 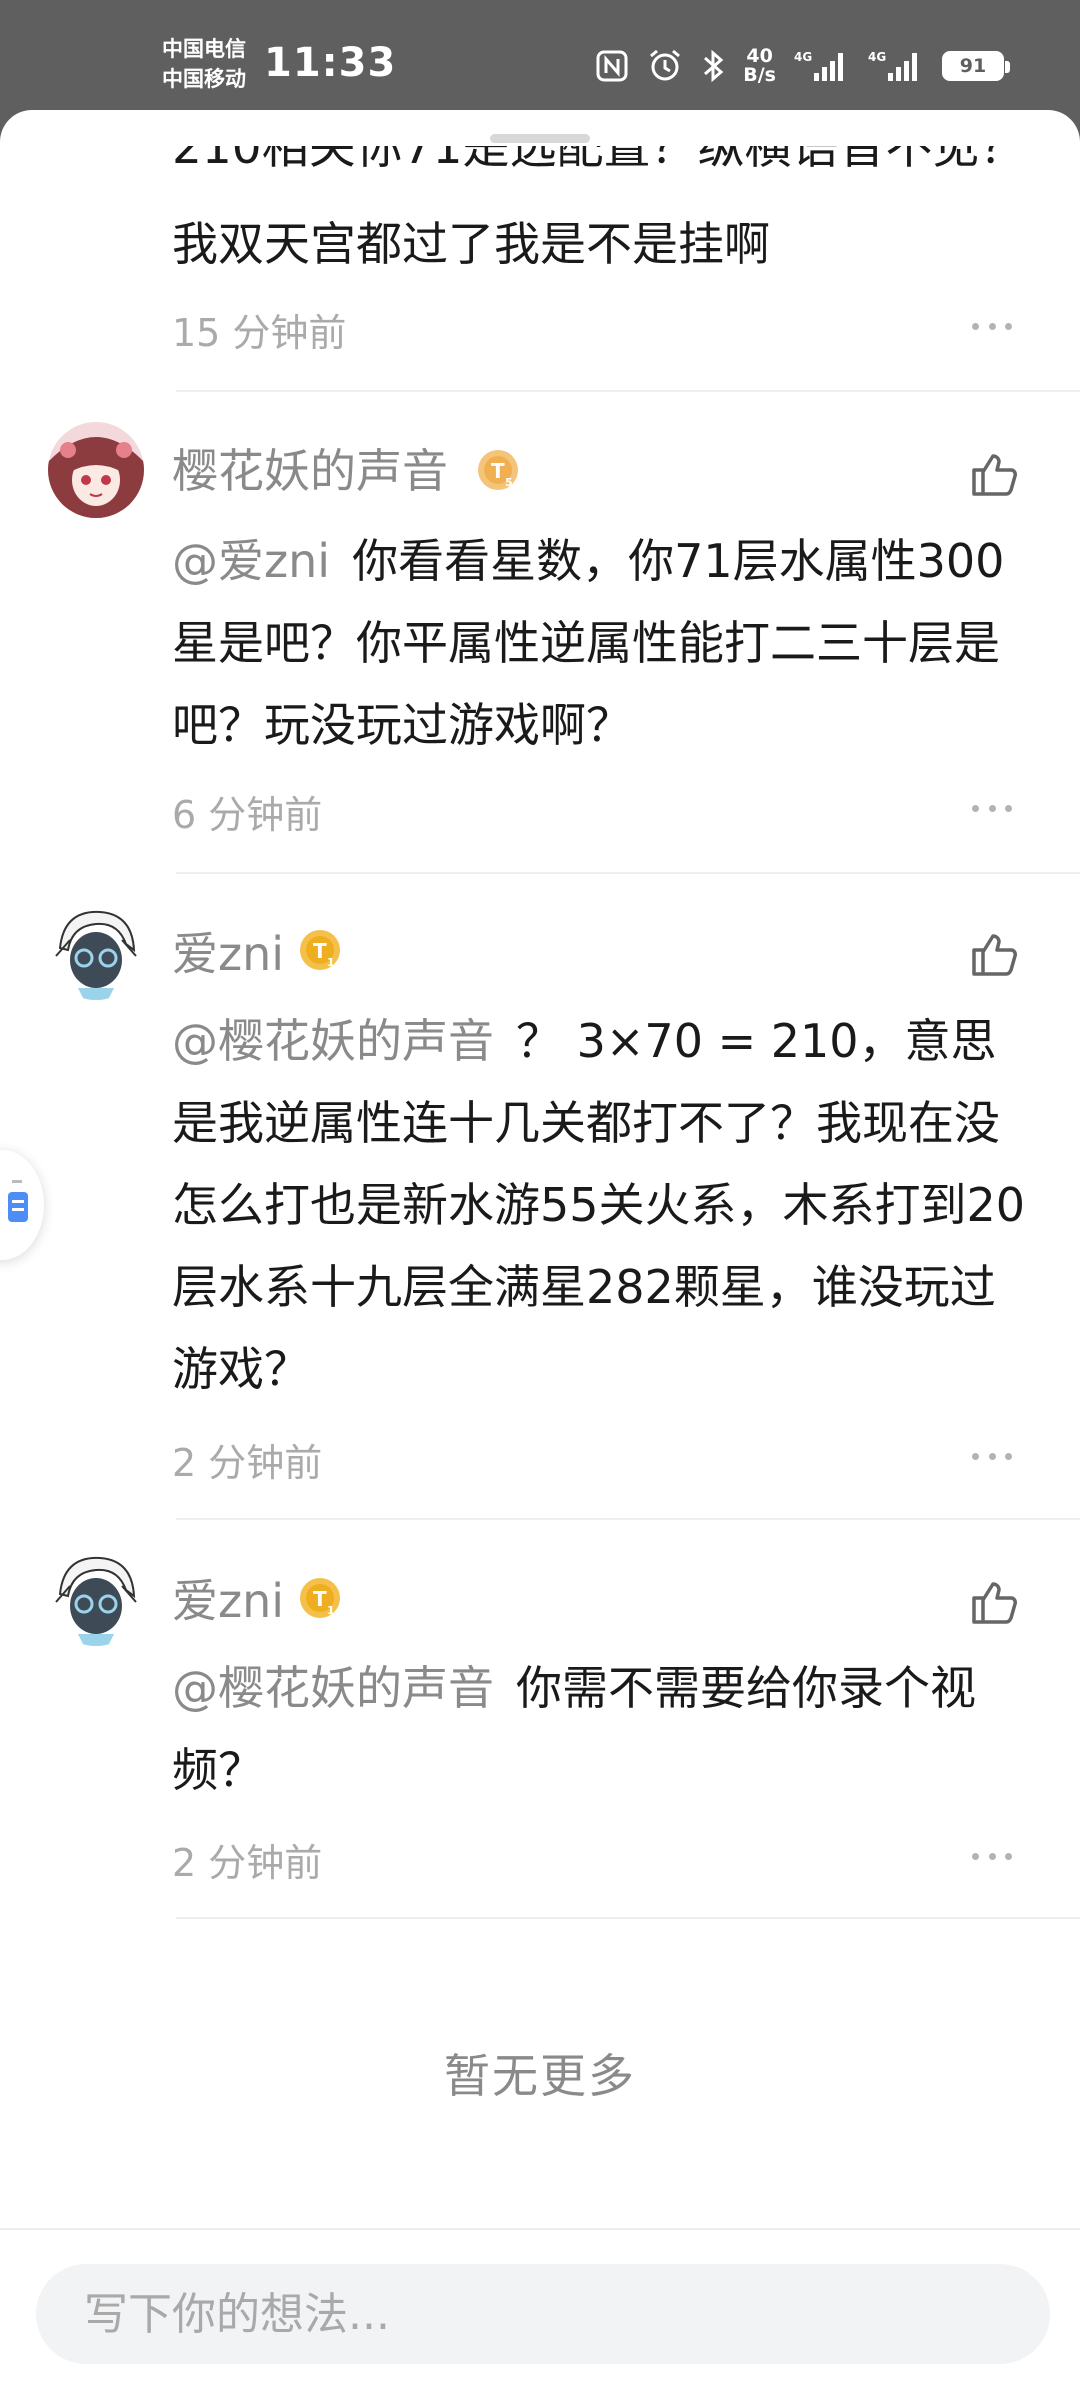 What do you see at coordinates (18, 1201) in the screenshot?
I see `document-icon` at bounding box center [18, 1201].